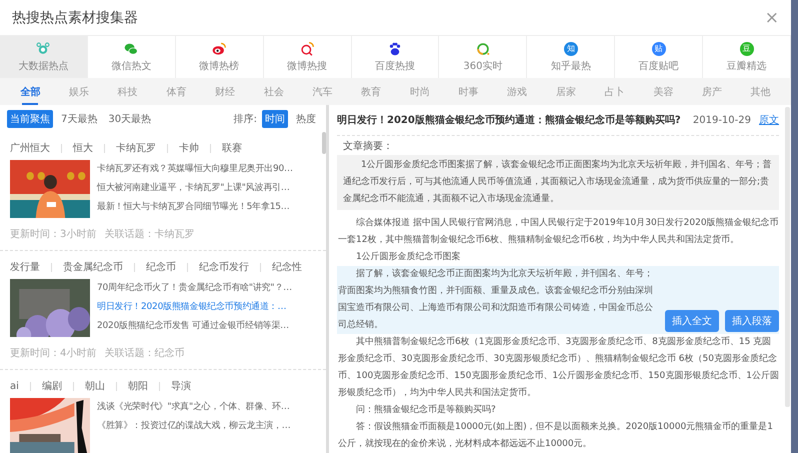  I want to click on topic-tag: 朝山, so click(95, 386).